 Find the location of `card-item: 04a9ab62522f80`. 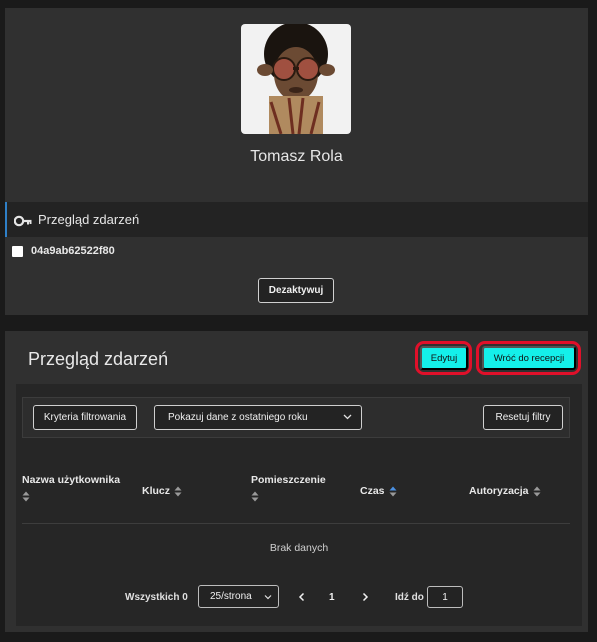

card-item: 04a9ab62522f80 is located at coordinates (63, 251).